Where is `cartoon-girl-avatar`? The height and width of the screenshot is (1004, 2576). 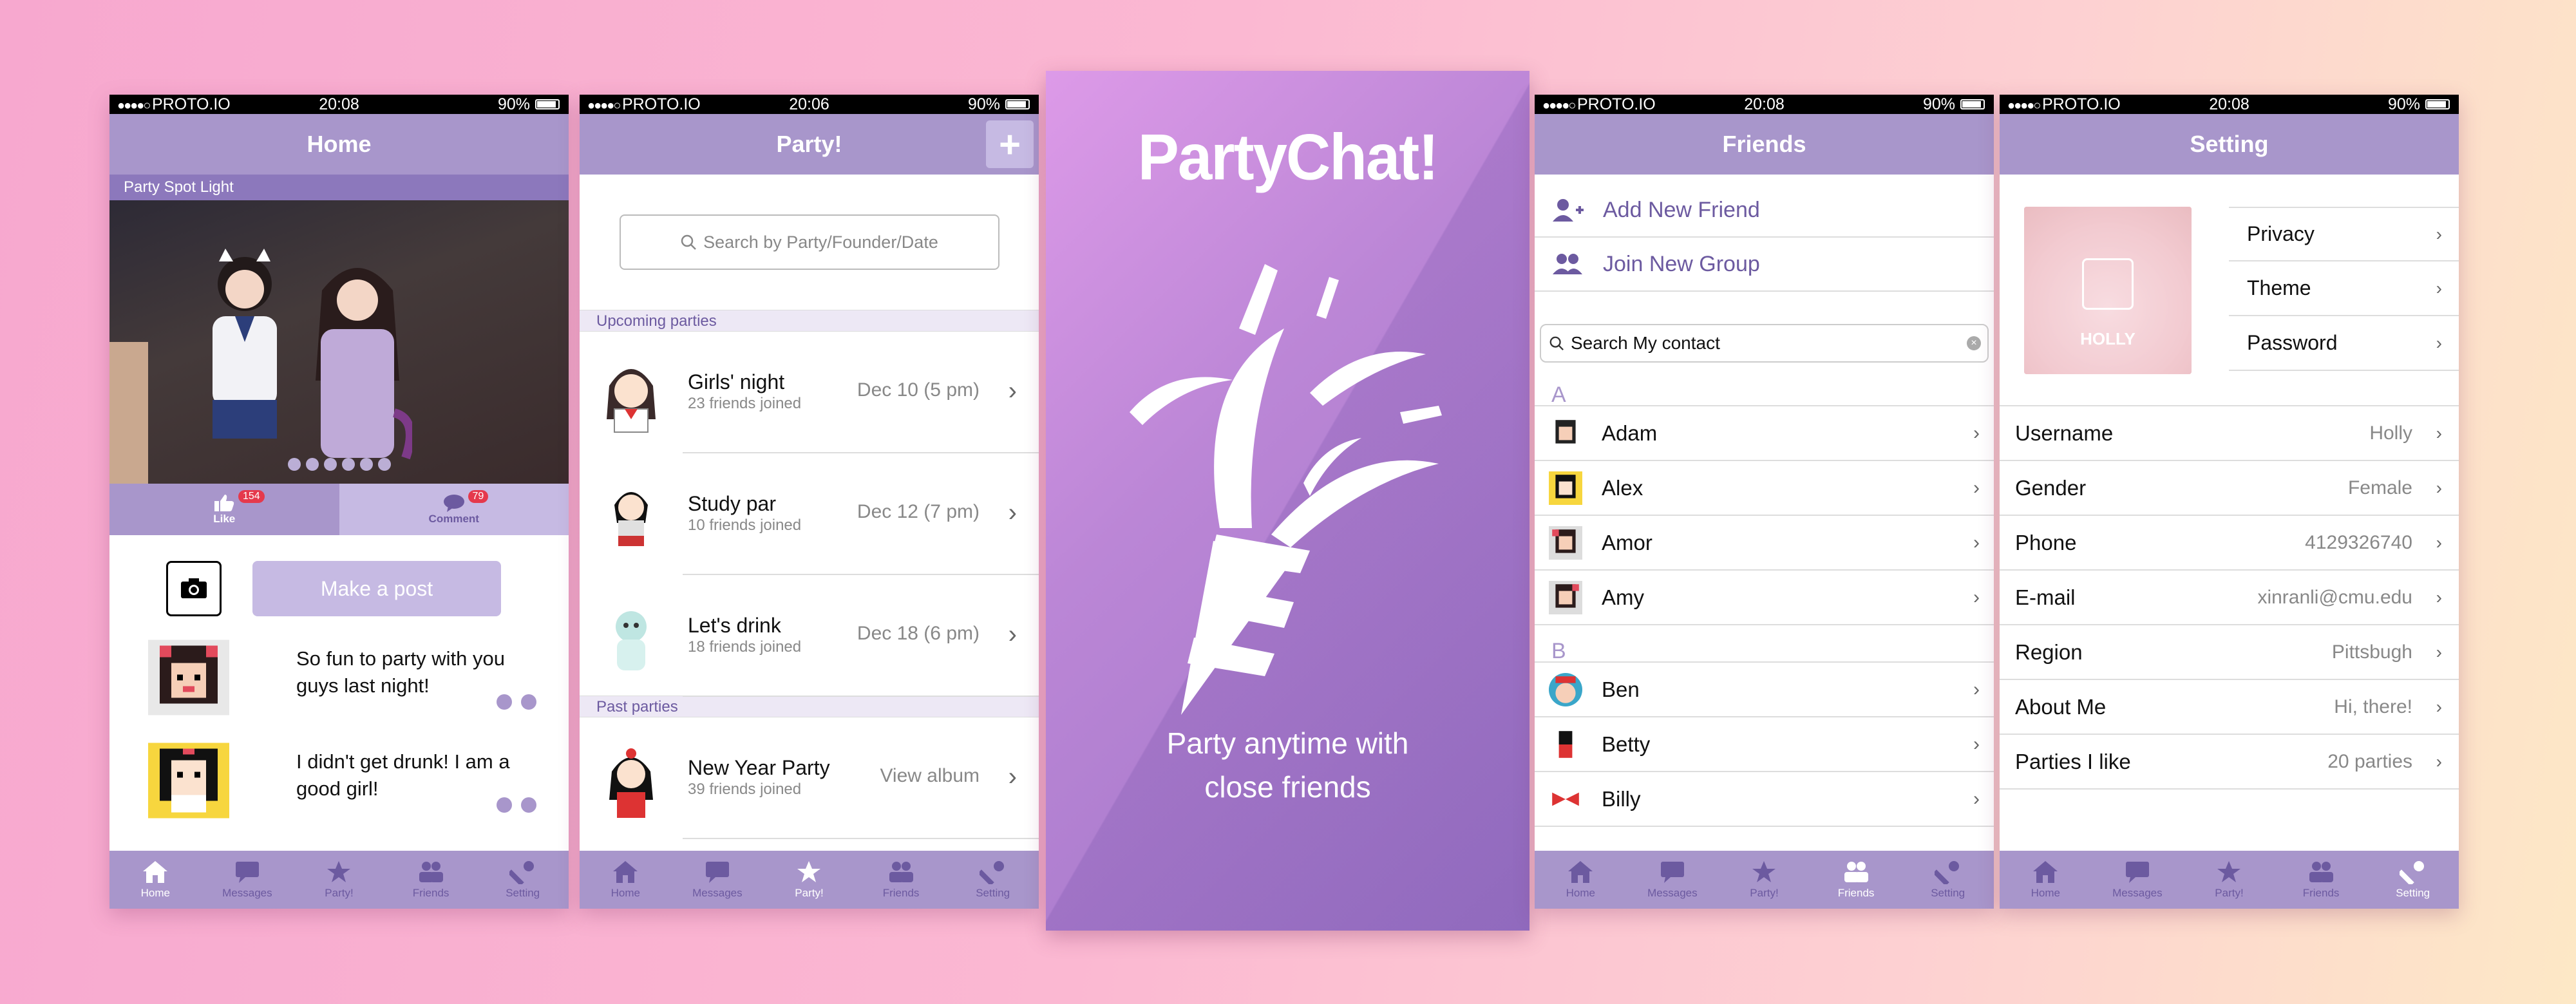
cartoon-girl-avatar is located at coordinates (189, 781).